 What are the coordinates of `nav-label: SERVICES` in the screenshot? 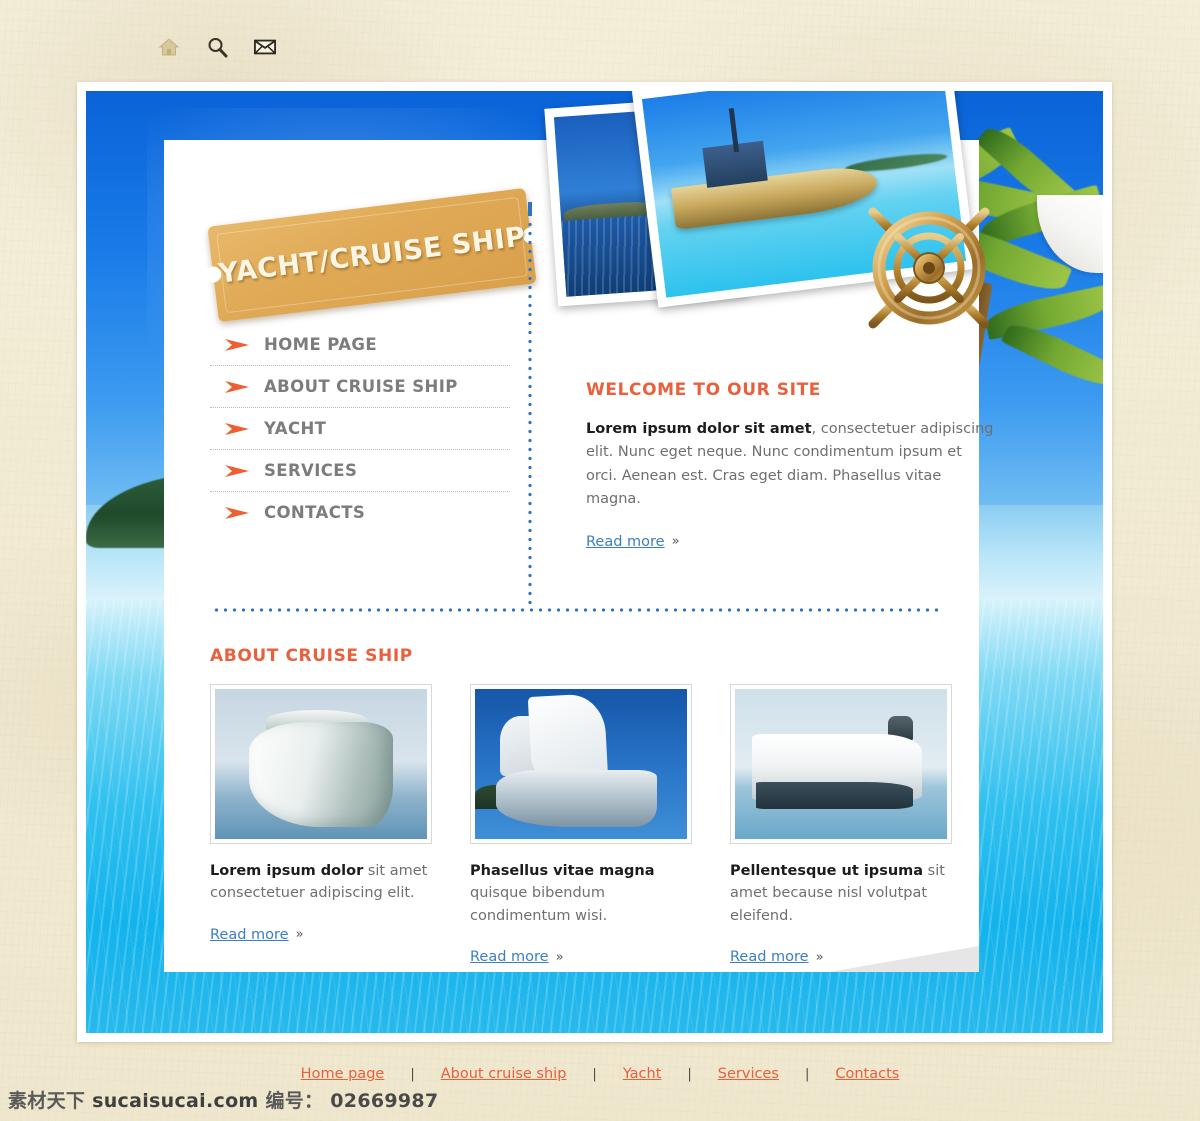 It's located at (311, 470).